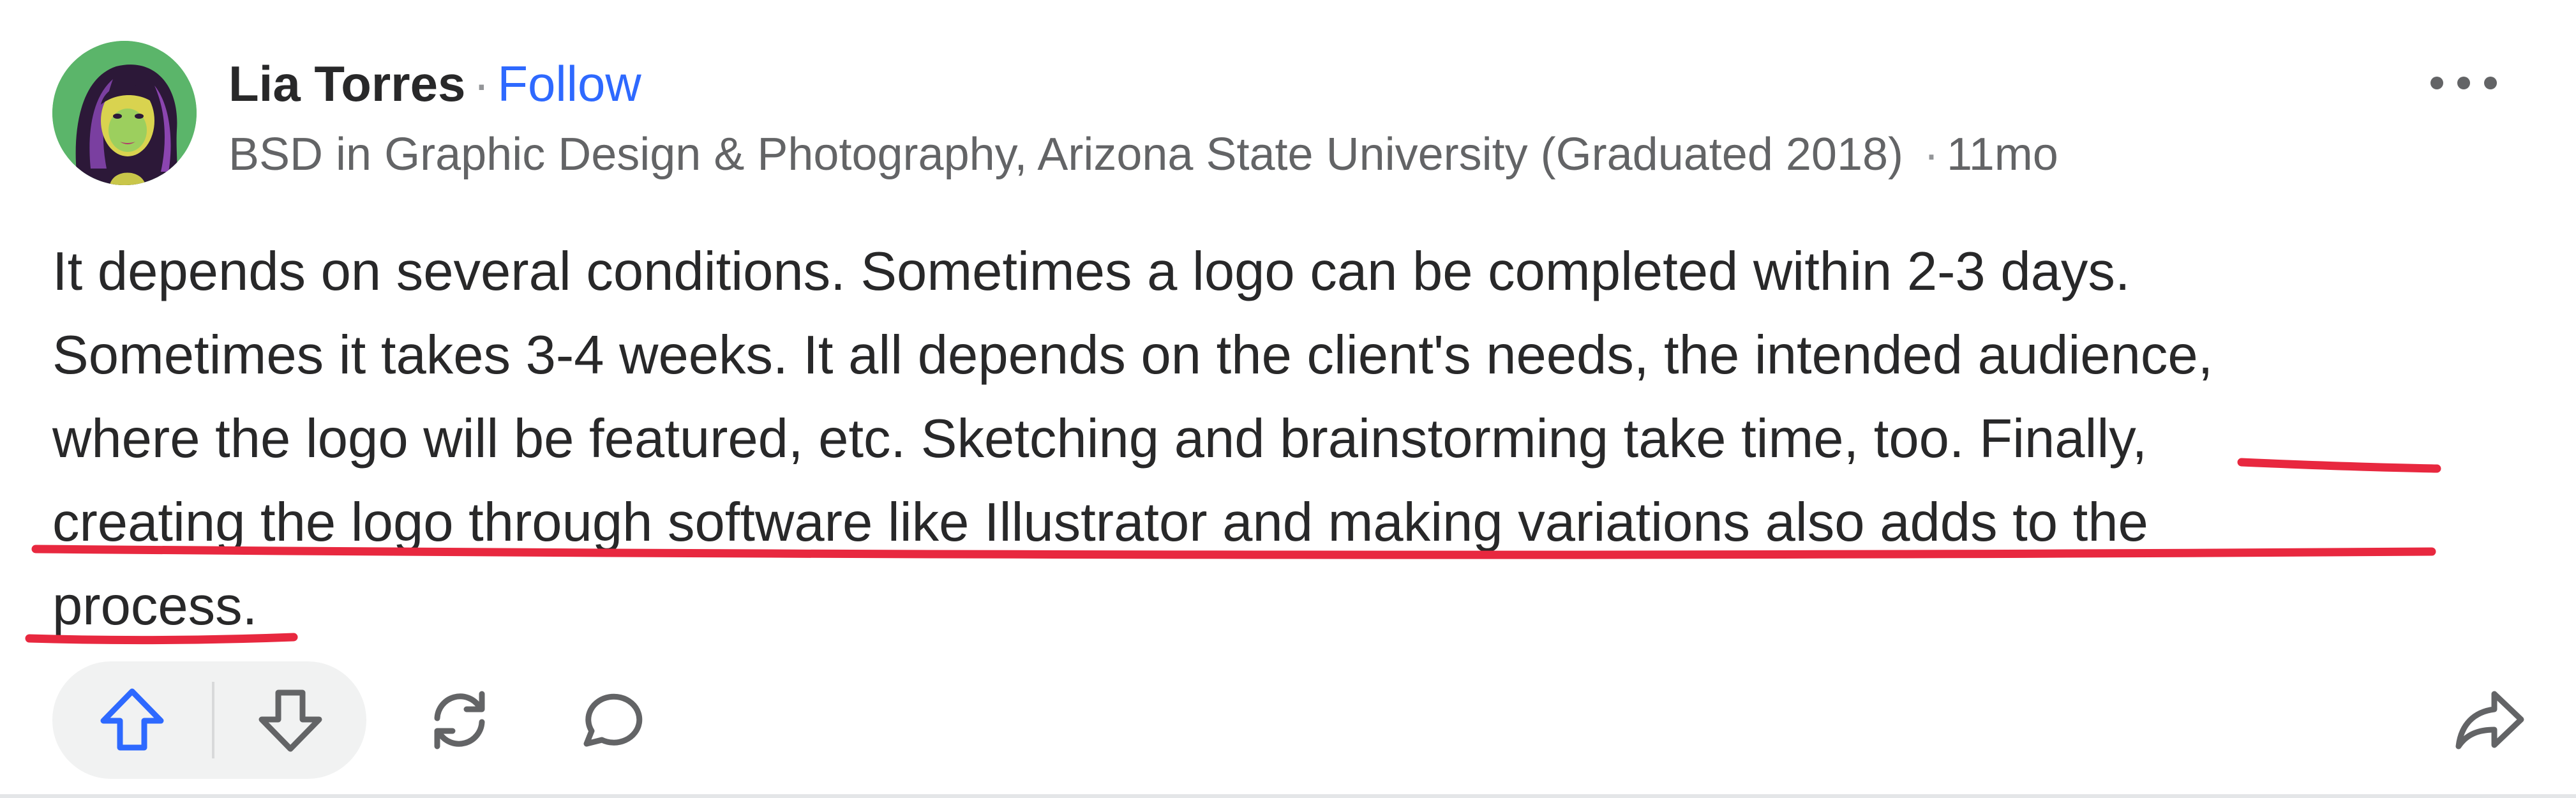  I want to click on more-options-button, so click(2463, 83).